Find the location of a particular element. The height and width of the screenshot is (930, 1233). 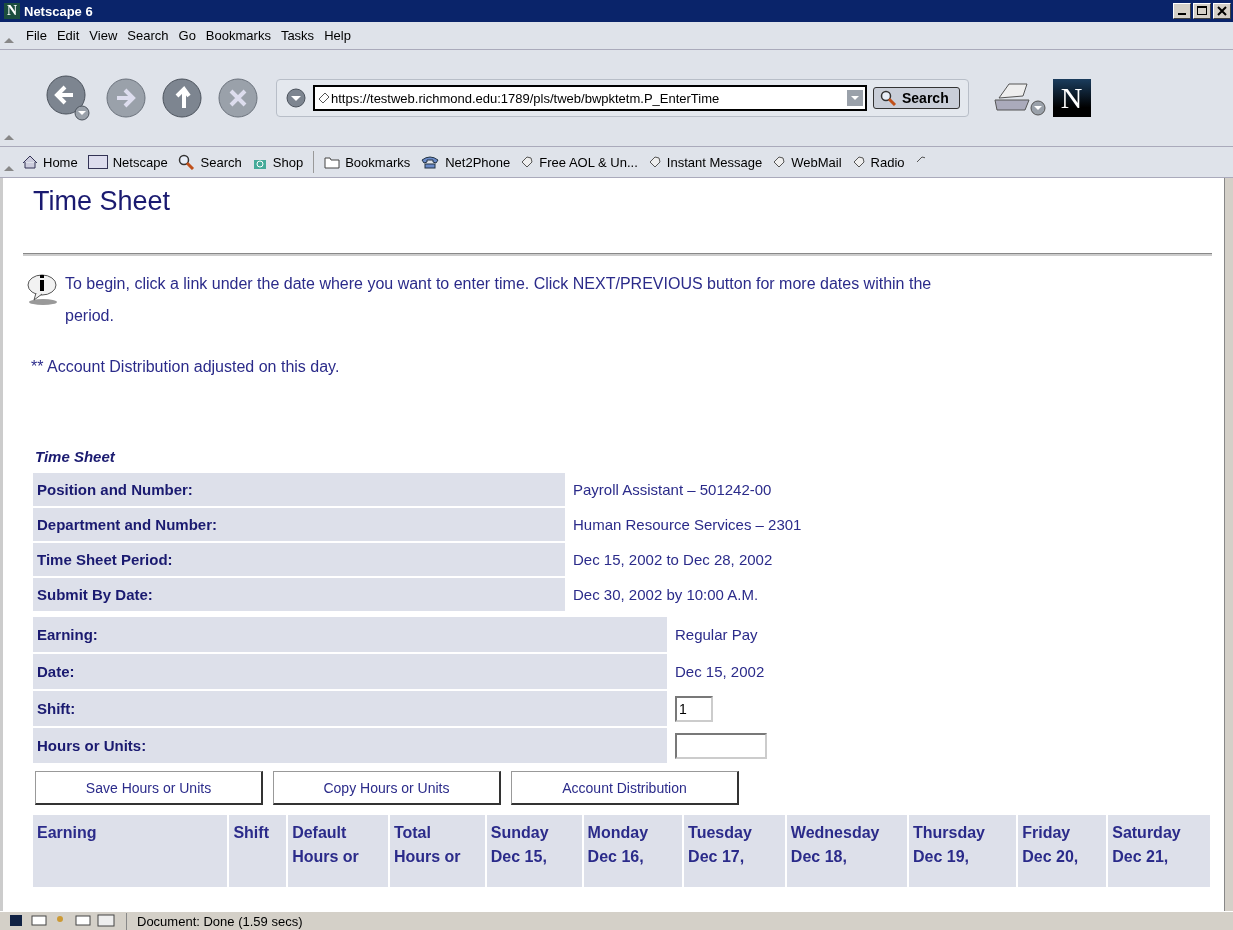

input-field is located at coordinates (721, 745).